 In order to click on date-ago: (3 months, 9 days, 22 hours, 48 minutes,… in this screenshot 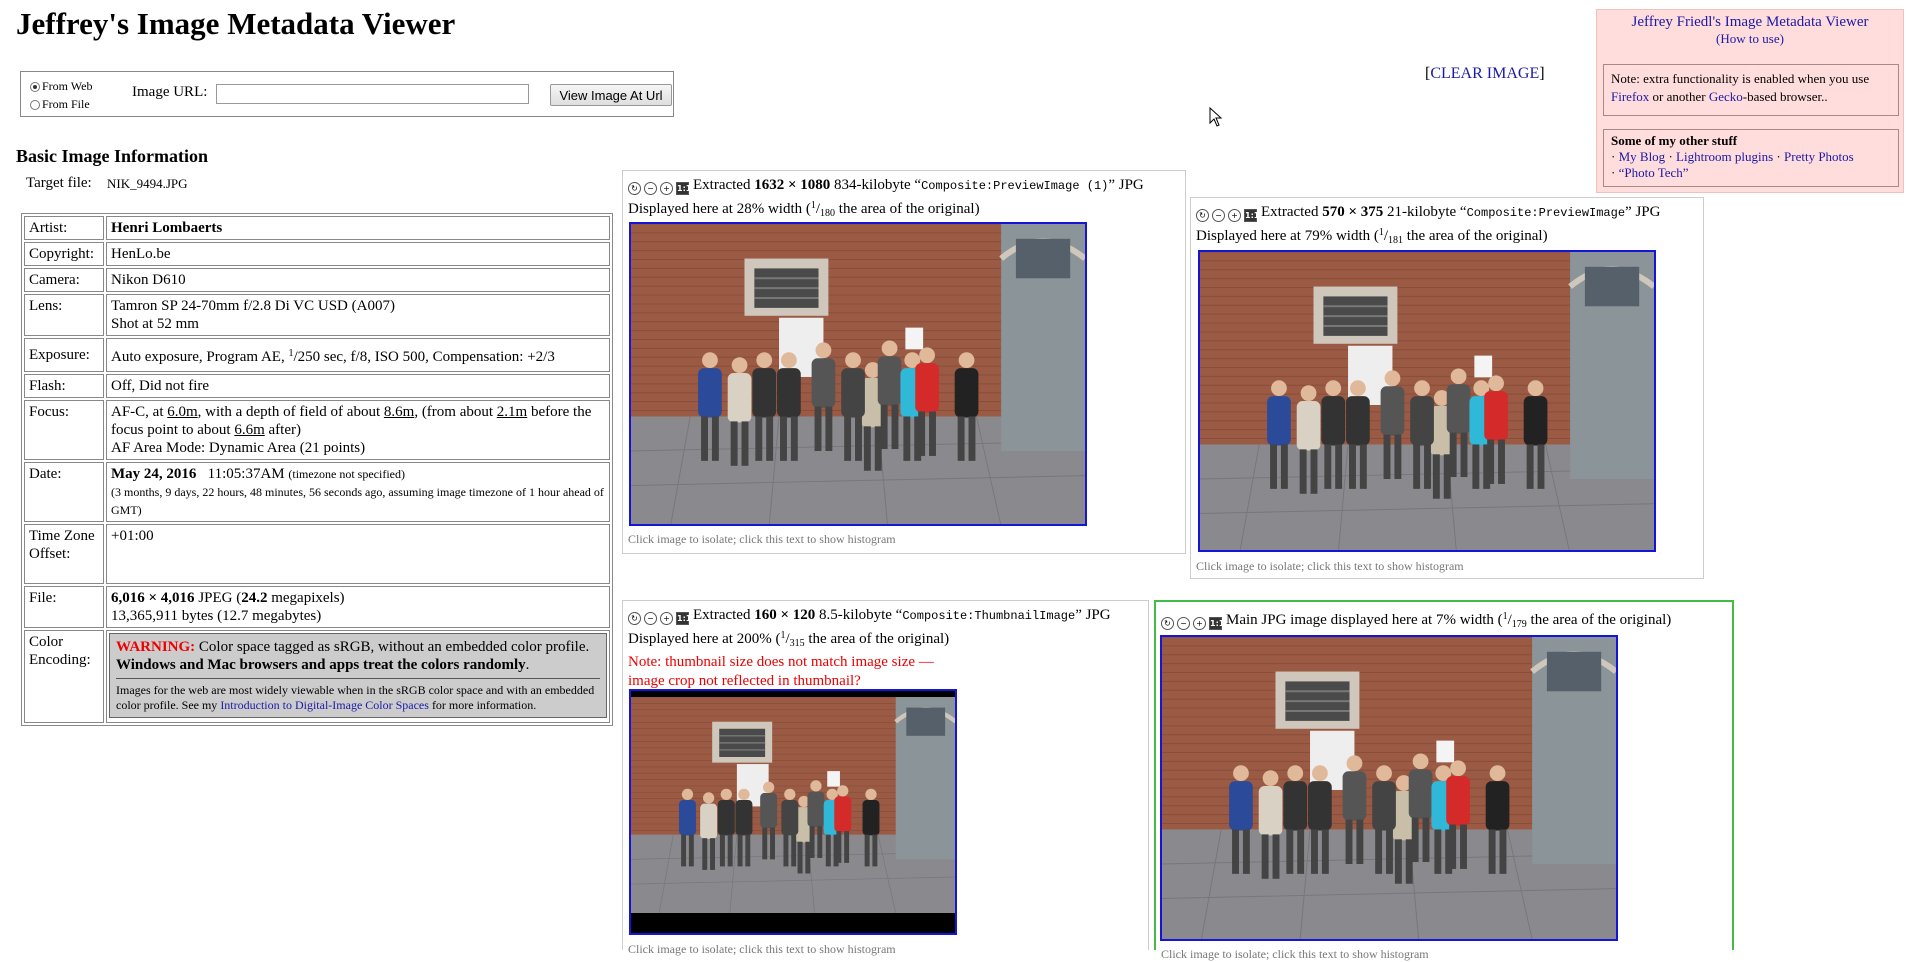, I will do `click(357, 501)`.